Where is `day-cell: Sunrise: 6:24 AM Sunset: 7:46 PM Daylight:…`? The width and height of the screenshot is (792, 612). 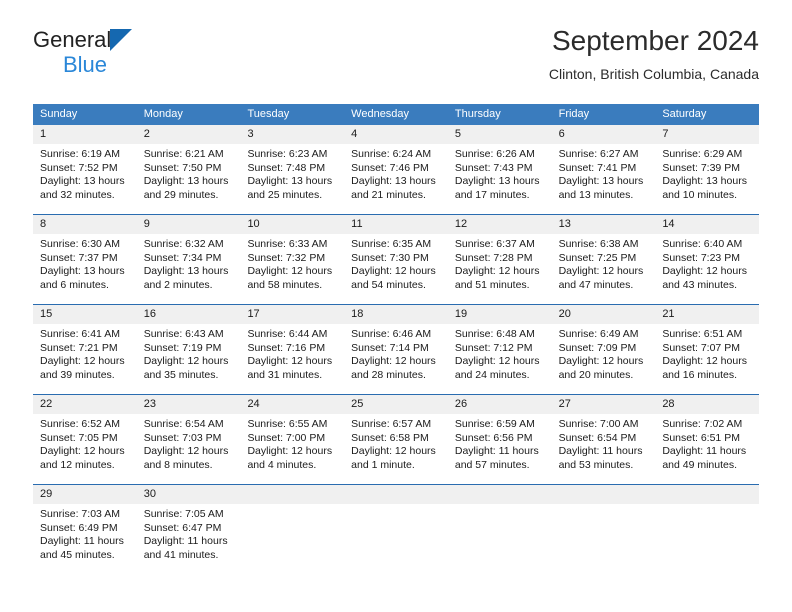
day-cell: Sunrise: 6:24 AM Sunset: 7:46 PM Daylight:… is located at coordinates (396, 179).